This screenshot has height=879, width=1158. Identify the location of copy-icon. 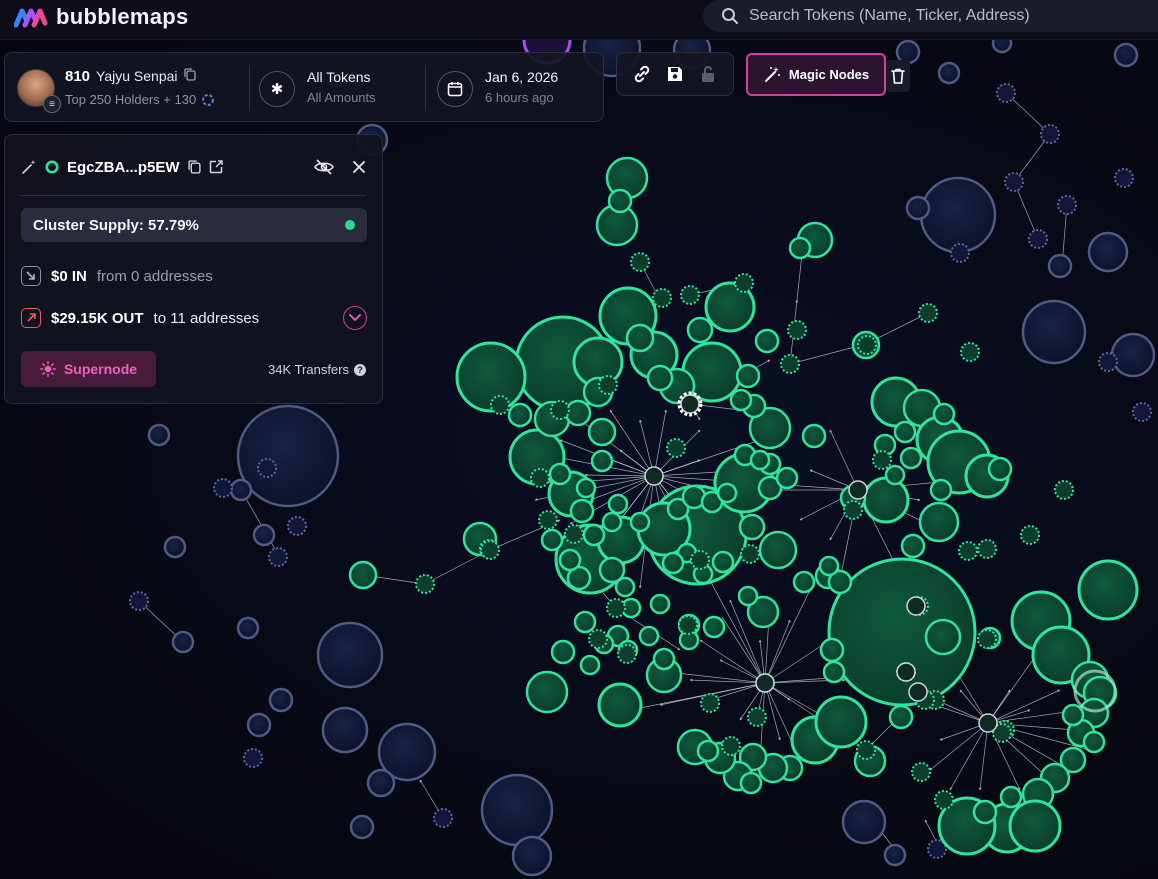
(189, 74).